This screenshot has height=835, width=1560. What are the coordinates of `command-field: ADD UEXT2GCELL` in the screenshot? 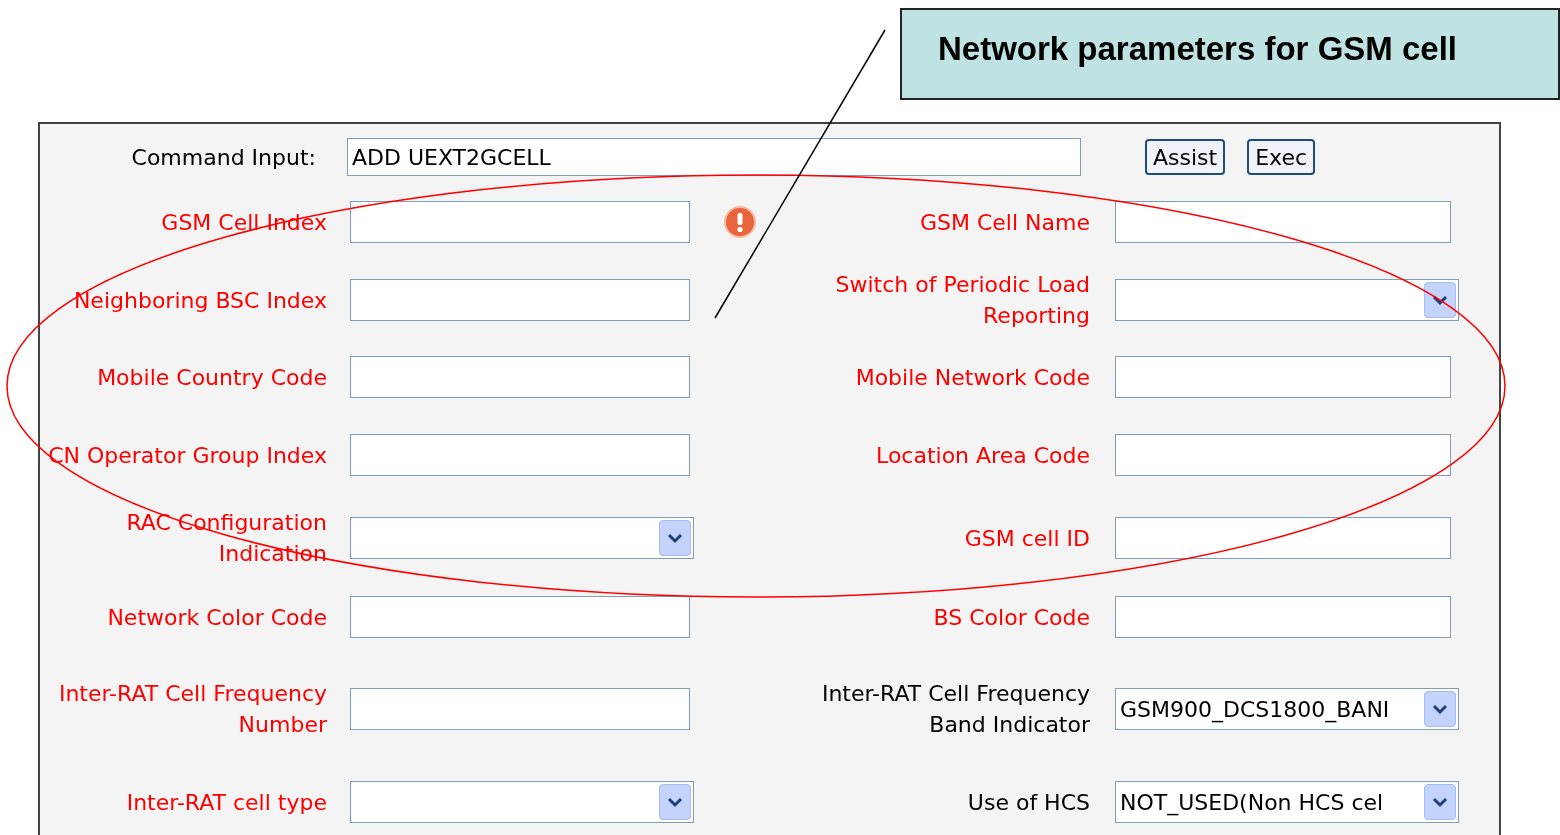 It's located at (714, 157).